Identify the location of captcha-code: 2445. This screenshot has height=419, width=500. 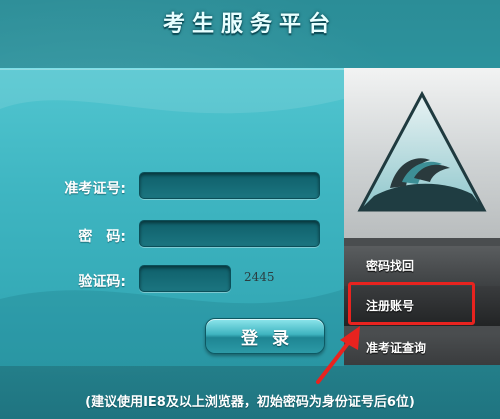
(259, 277).